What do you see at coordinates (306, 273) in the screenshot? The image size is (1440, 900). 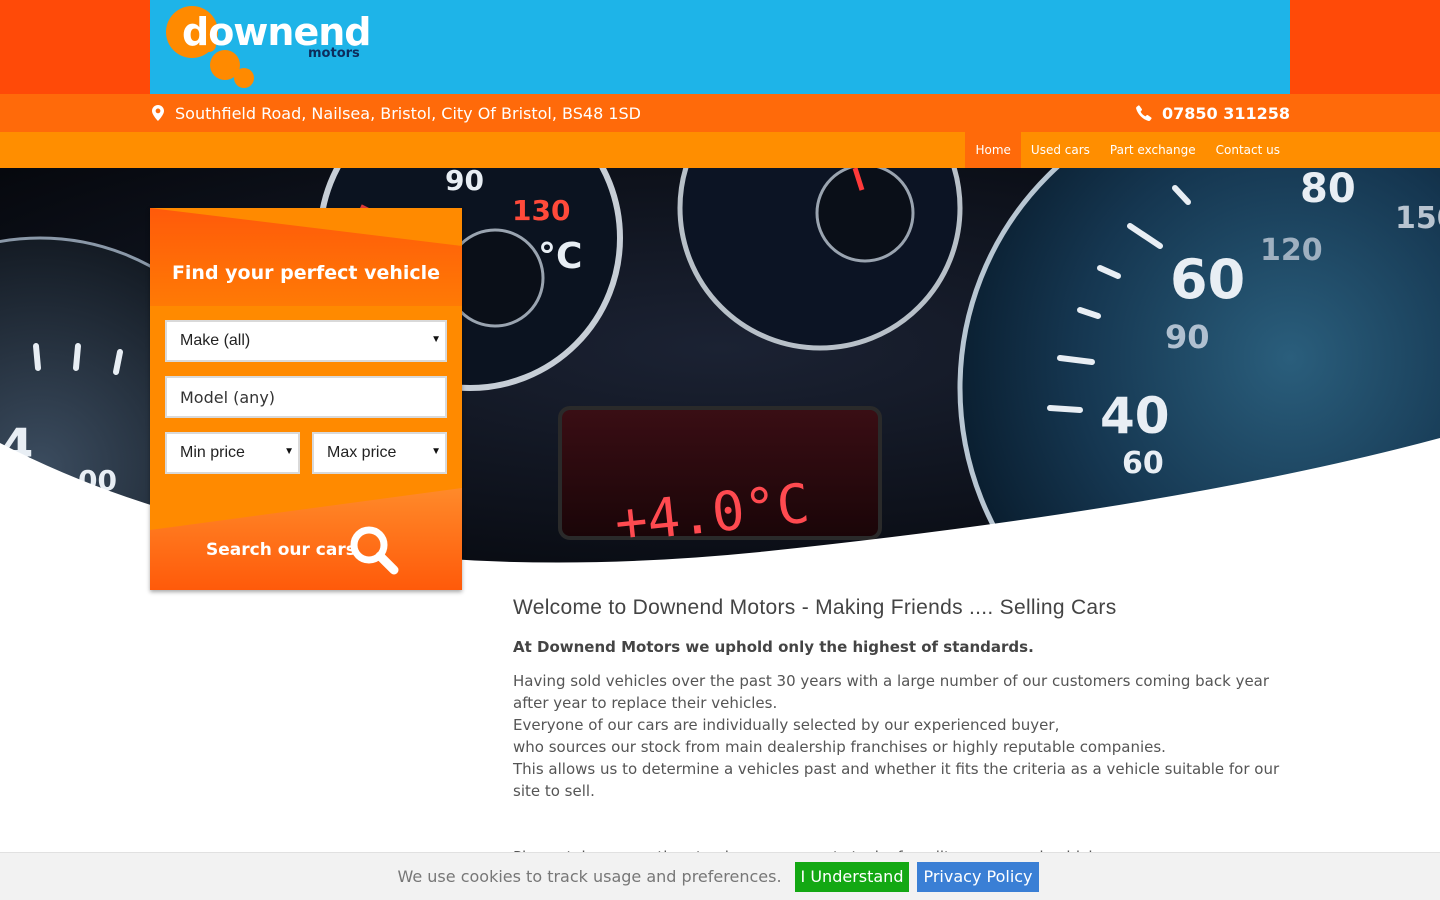 I see `search-title: Find your perfect vehicle` at bounding box center [306, 273].